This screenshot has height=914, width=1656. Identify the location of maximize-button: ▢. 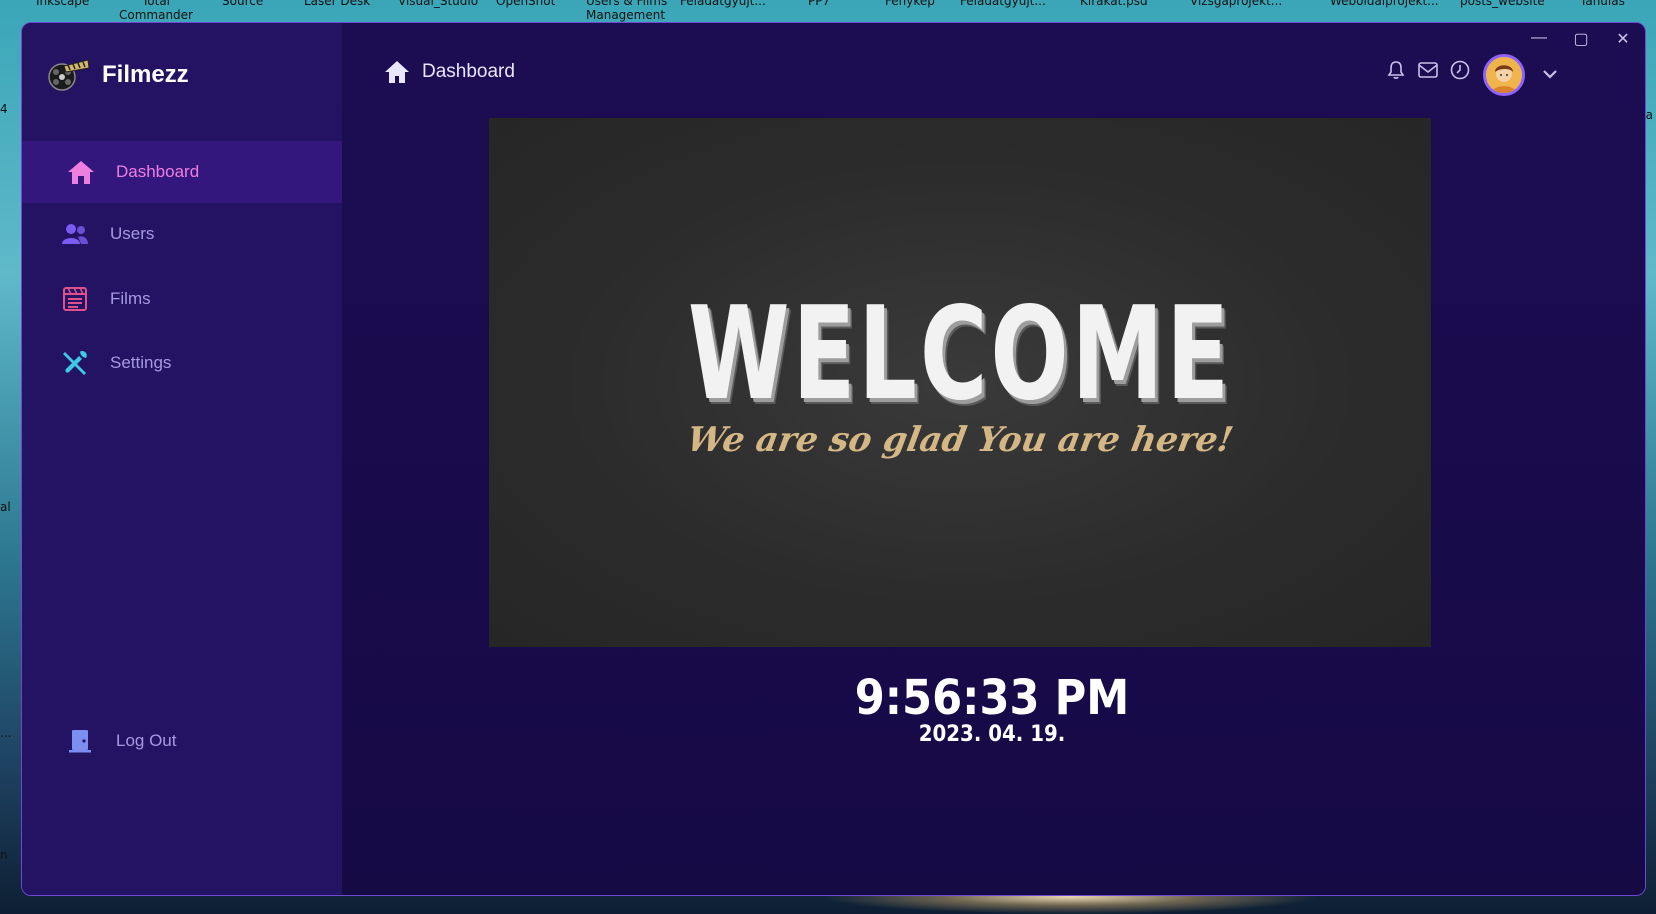
(1581, 39).